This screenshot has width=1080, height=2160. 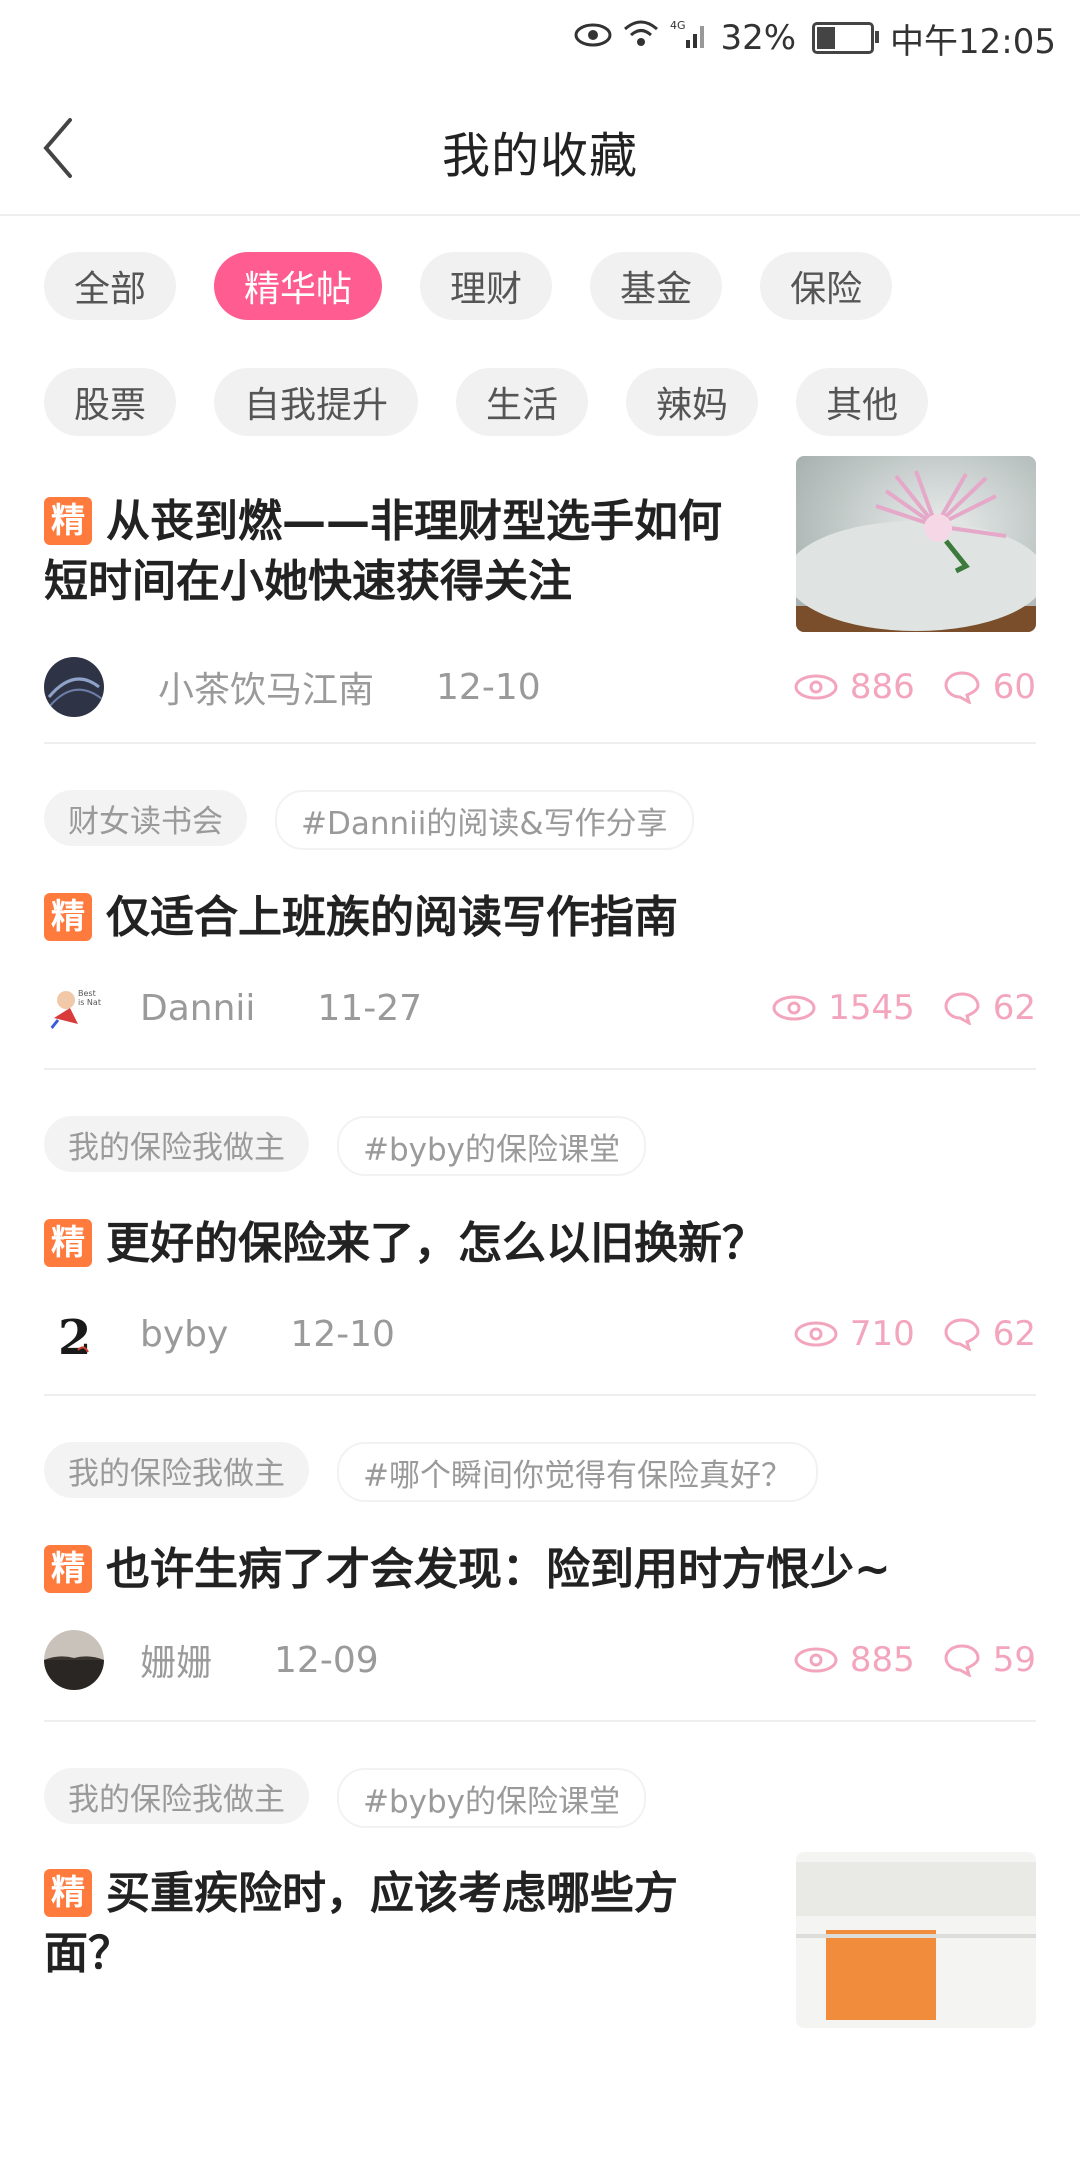 What do you see at coordinates (74, 1008) in the screenshot?
I see `avatar: Best is Nat` at bounding box center [74, 1008].